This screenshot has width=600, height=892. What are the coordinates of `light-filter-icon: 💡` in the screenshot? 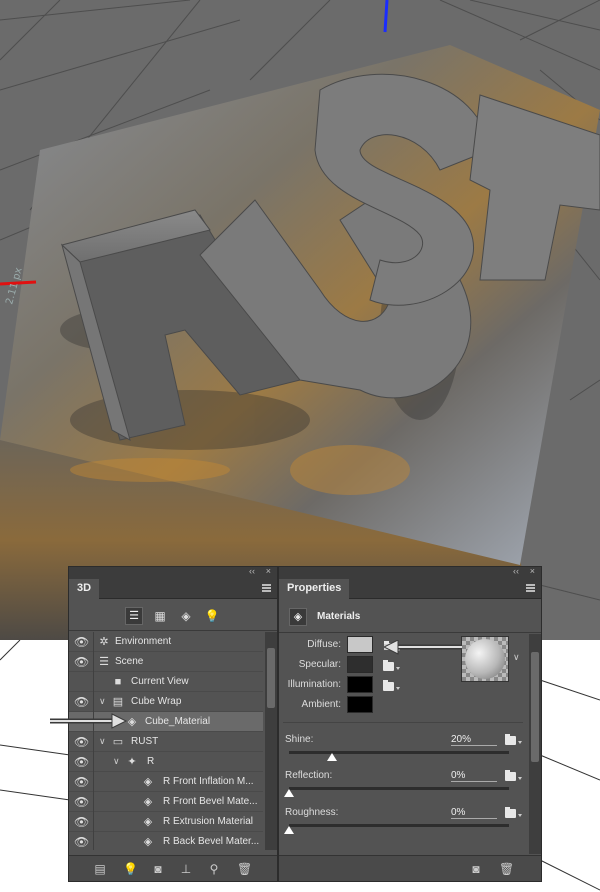 It's located at (212, 616).